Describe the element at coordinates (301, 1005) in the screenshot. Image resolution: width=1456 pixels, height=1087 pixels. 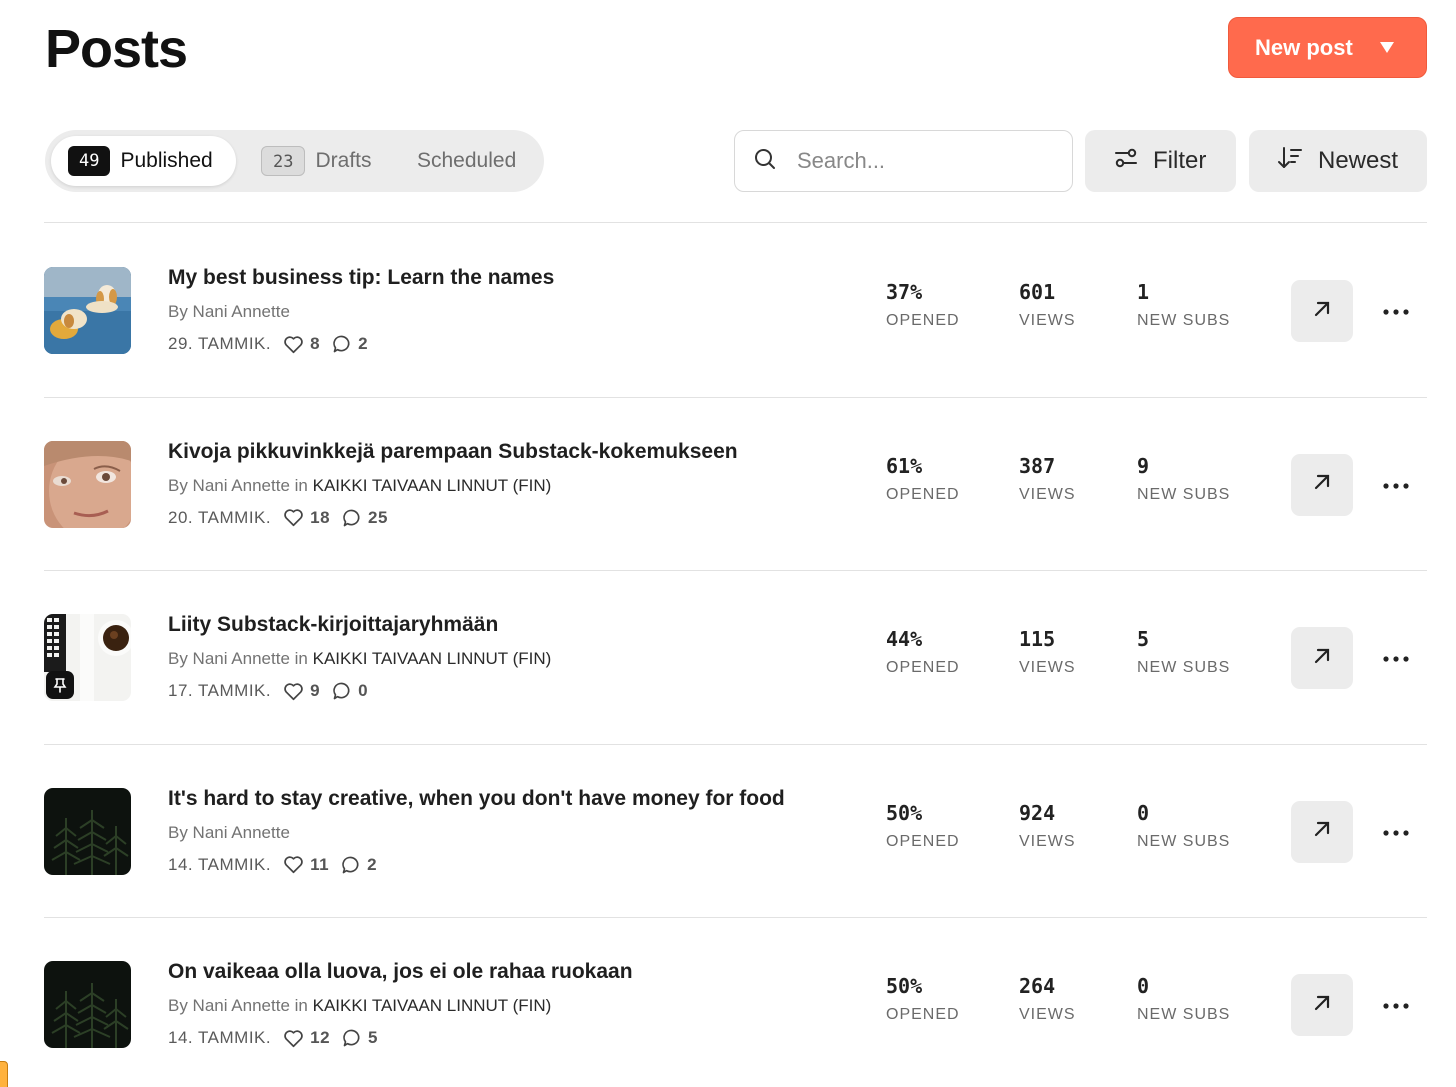
I see `post-in-word: in` at that location.